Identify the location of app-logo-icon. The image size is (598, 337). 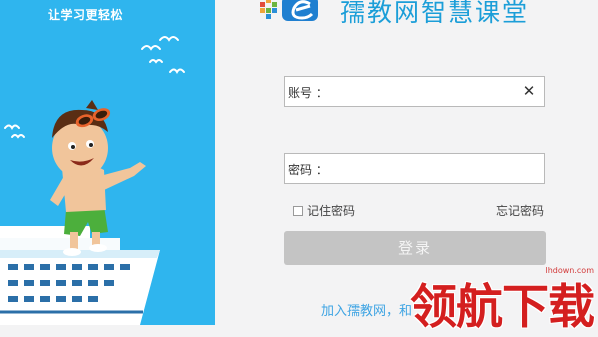
(289, 10).